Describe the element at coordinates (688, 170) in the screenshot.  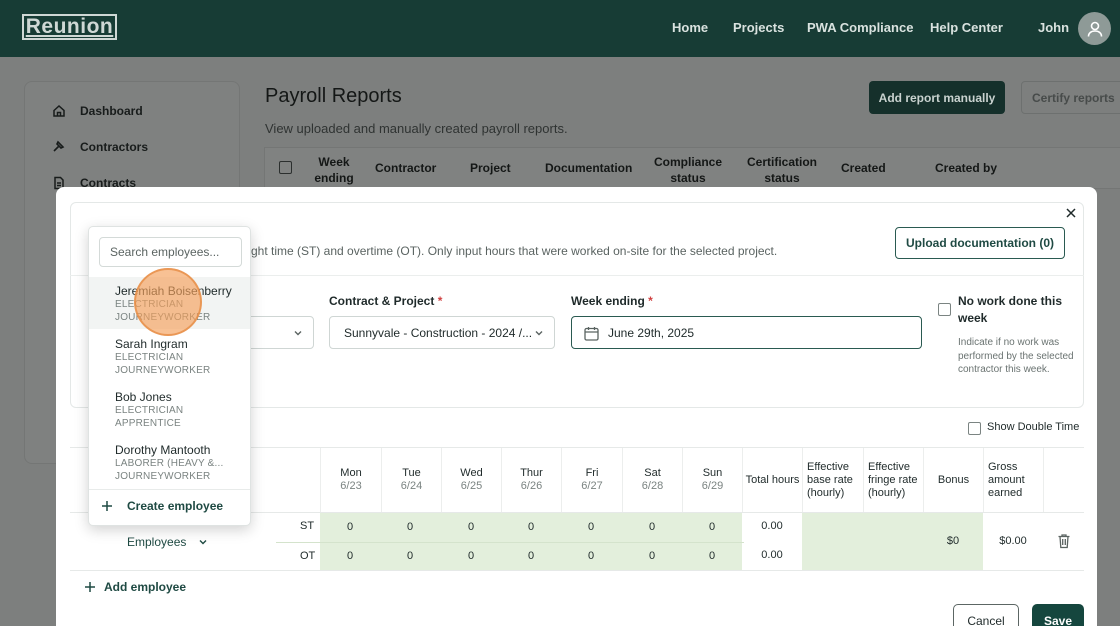
I see `col-compliance-status: Compliance status` at that location.